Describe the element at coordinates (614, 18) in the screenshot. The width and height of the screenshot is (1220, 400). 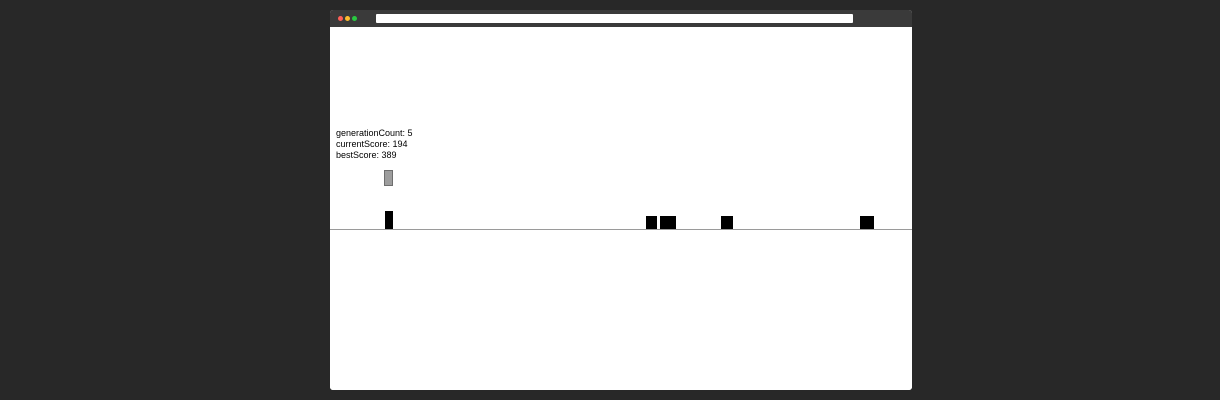
I see `address-bar` at that location.